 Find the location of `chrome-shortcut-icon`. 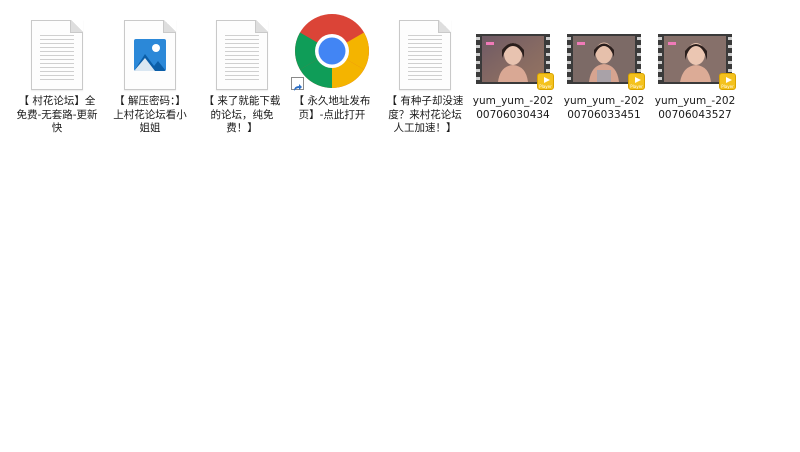

chrome-shortcut-icon is located at coordinates (332, 49).